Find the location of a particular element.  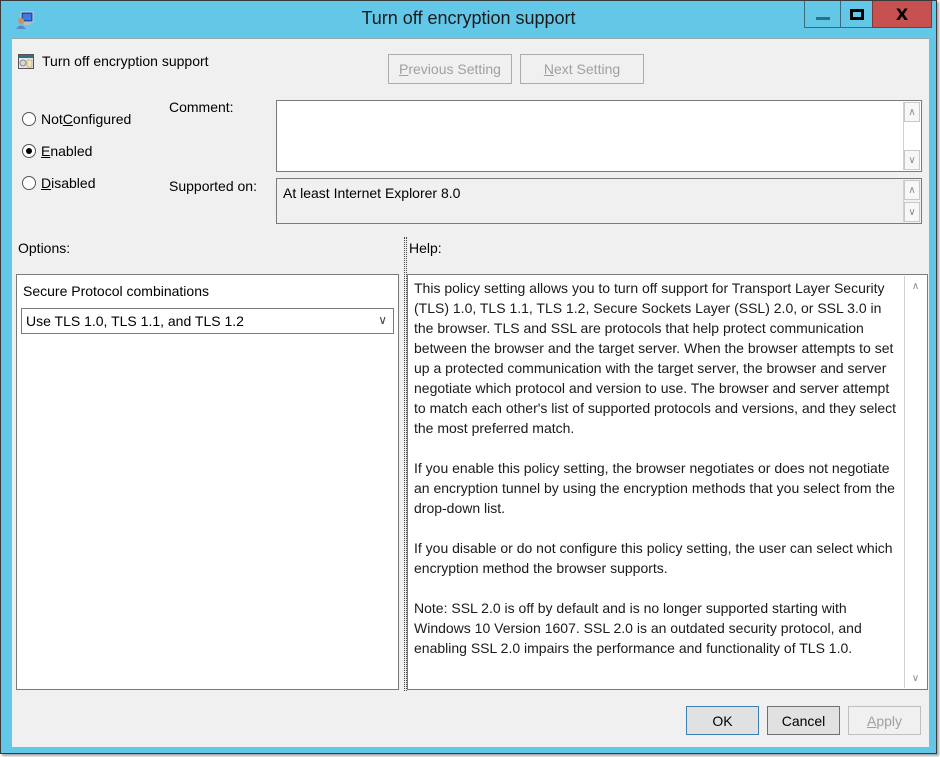

apply-button: Apply is located at coordinates (884, 720).